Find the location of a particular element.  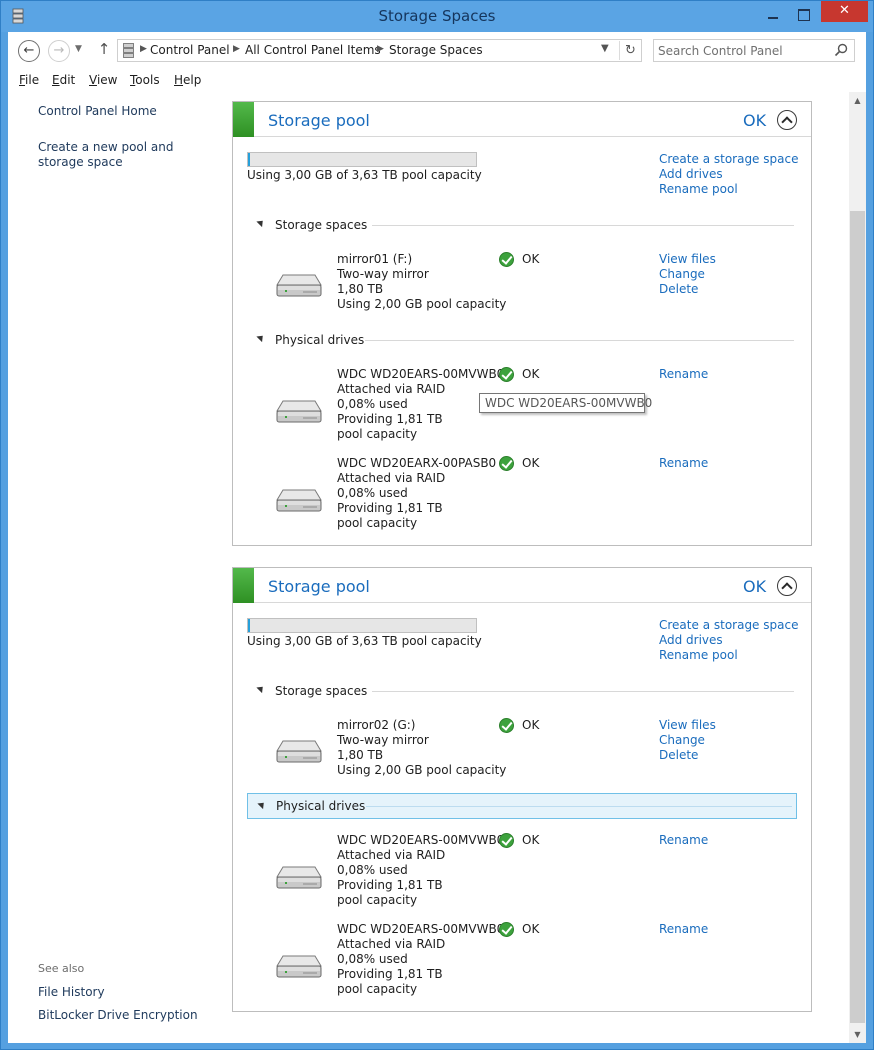

refresh-button: ↻ is located at coordinates (630, 50).